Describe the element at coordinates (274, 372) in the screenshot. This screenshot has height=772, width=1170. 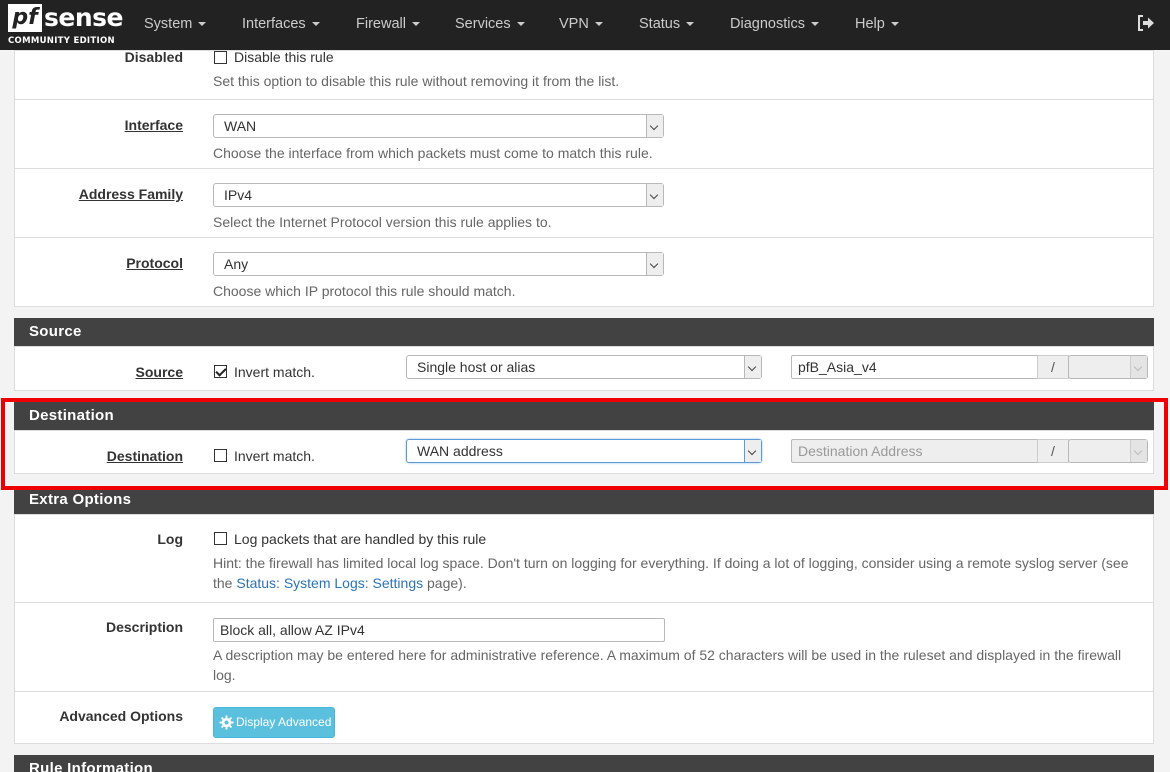
I see `source-invert-label: Invert match.` at that location.